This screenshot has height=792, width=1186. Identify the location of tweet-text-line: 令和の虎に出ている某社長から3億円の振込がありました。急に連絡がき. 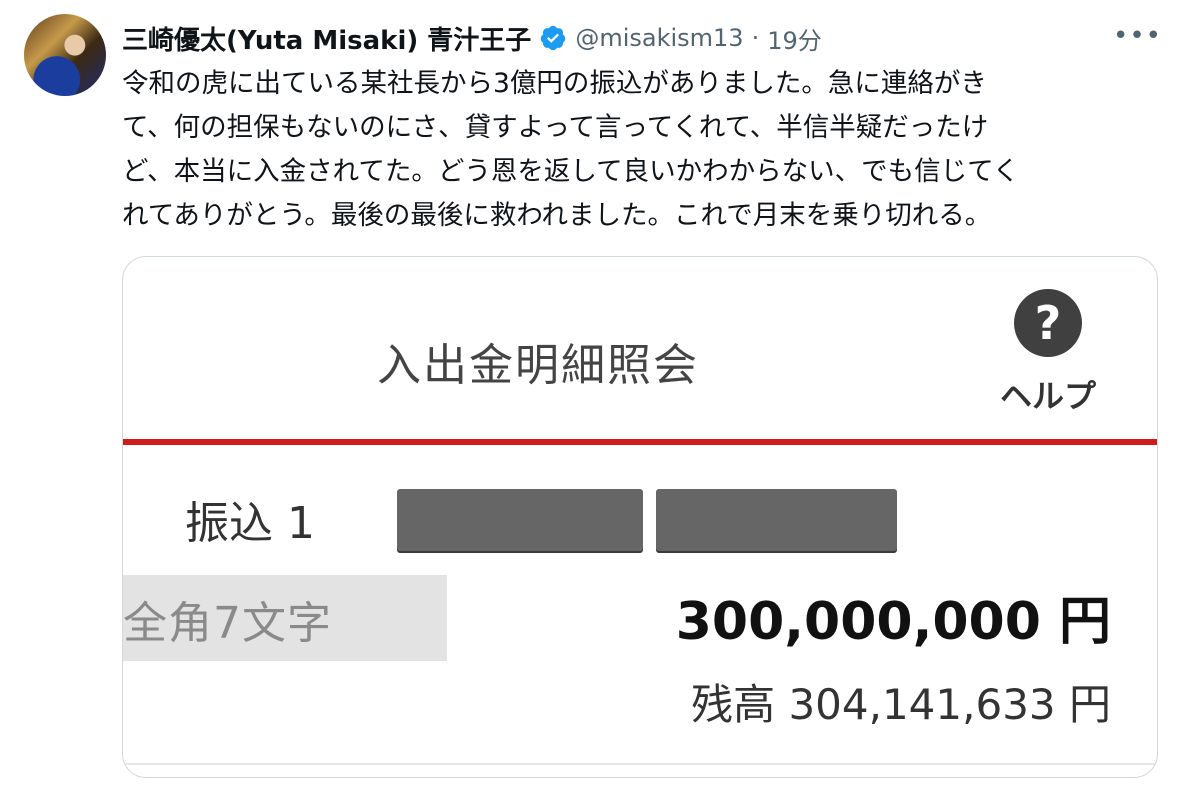
(554, 83).